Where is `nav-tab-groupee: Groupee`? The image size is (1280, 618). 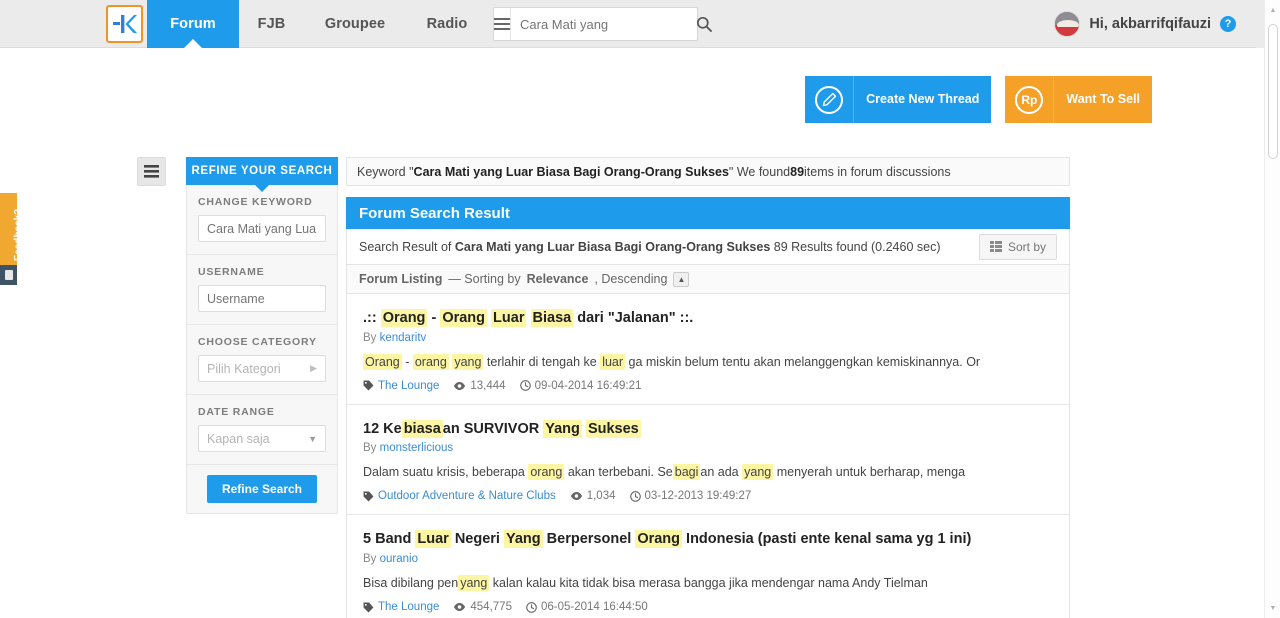
nav-tab-groupee: Groupee is located at coordinates (355, 24).